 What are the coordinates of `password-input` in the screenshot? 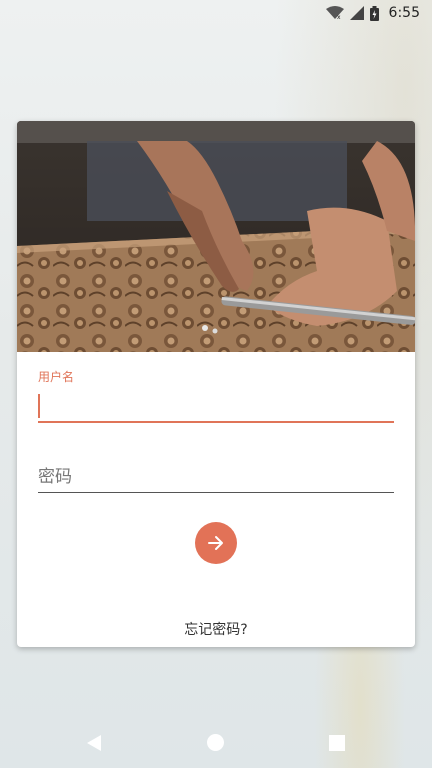 It's located at (216, 477).